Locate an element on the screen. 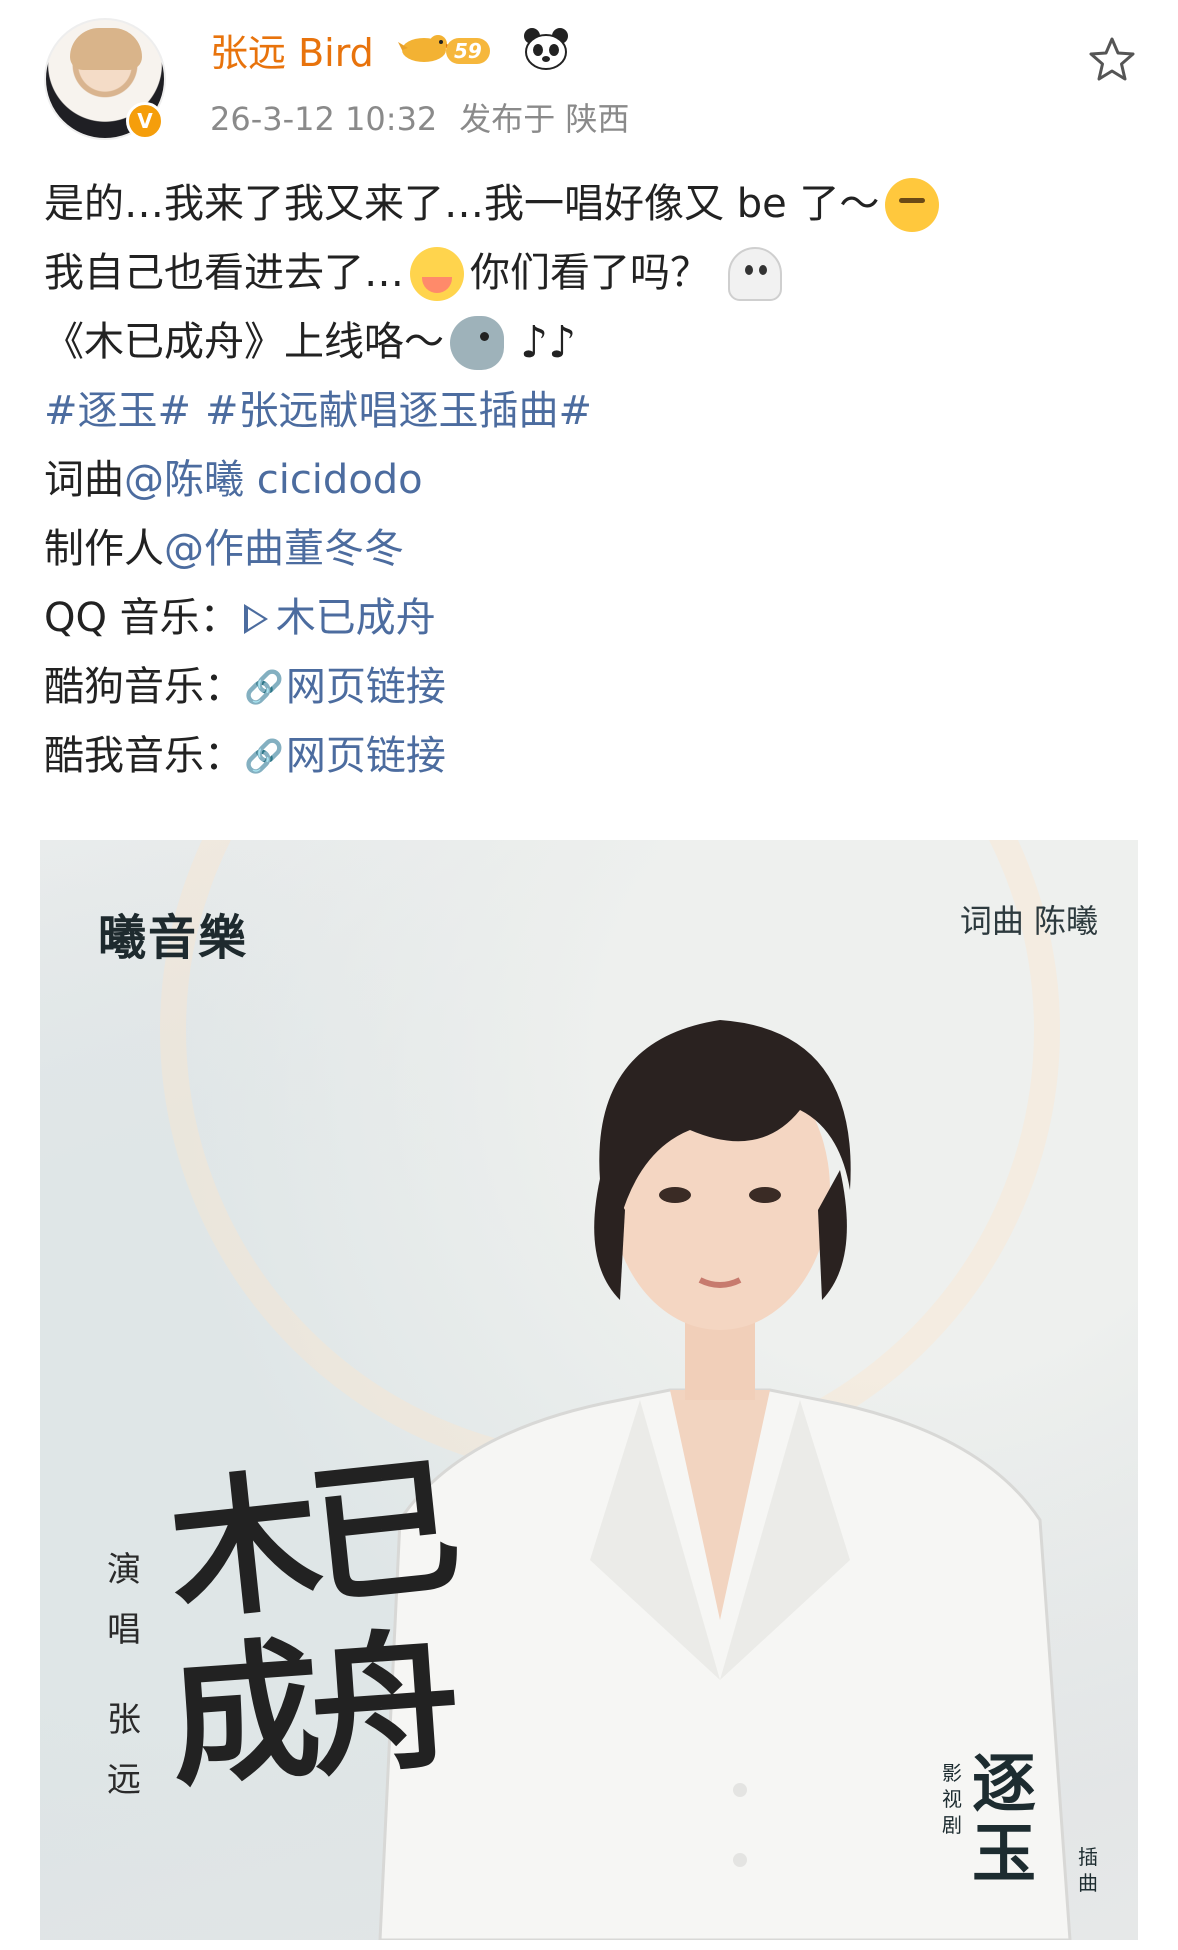 The width and height of the screenshot is (1178, 1950). singer-name: 张远 is located at coordinates (124, 1750).